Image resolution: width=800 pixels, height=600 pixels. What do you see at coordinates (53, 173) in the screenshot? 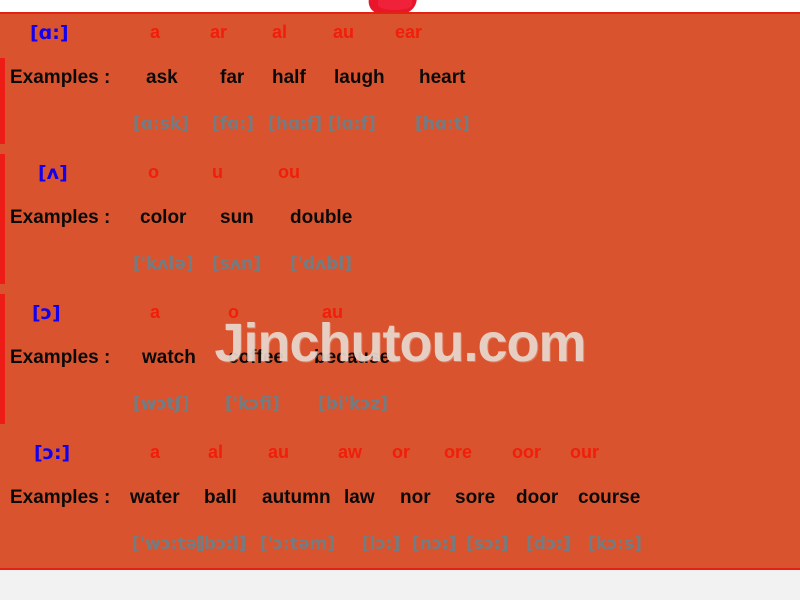
I see `phonetic-symbol: [ʌ]` at bounding box center [53, 173].